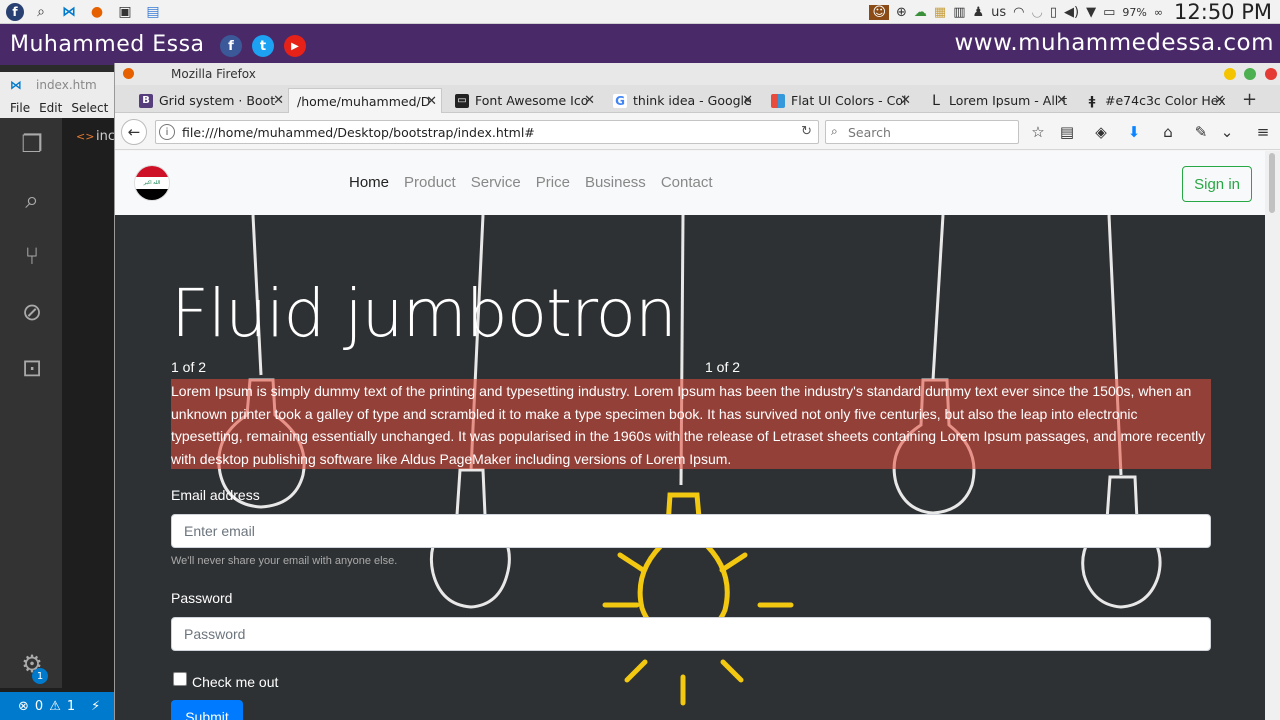  Describe the element at coordinates (31, 403) in the screenshot. I see `vscode-activity-bar: ❐ ⌕ ⑂ ⊘ ⊡ ⚙ 1` at that location.